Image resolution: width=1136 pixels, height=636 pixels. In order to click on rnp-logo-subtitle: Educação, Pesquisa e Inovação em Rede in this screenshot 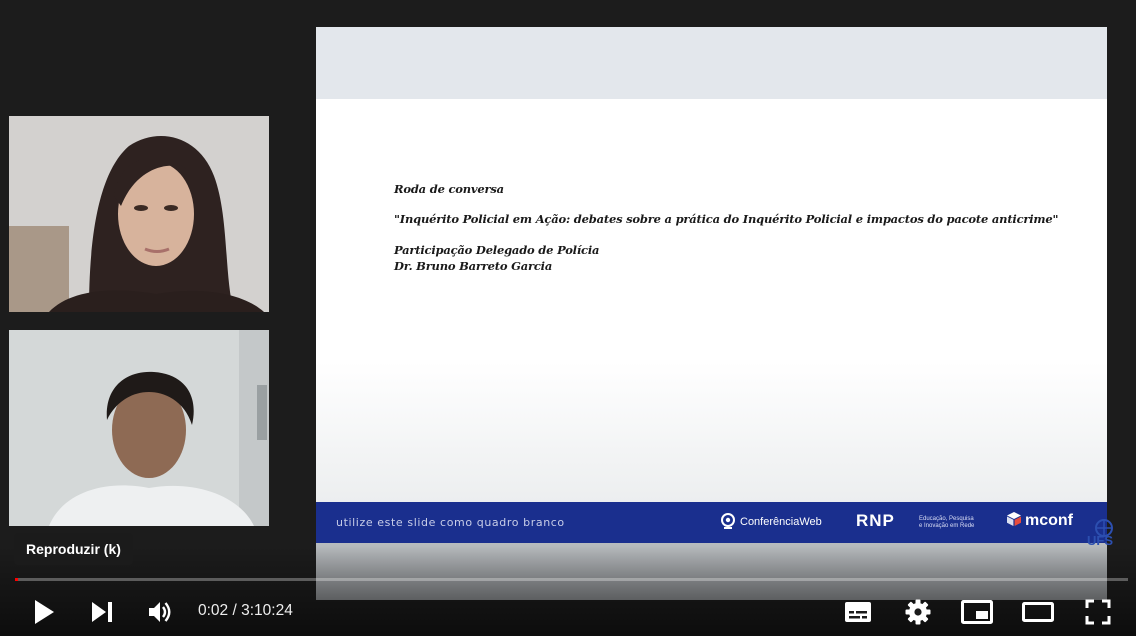, I will do `click(946, 523)`.